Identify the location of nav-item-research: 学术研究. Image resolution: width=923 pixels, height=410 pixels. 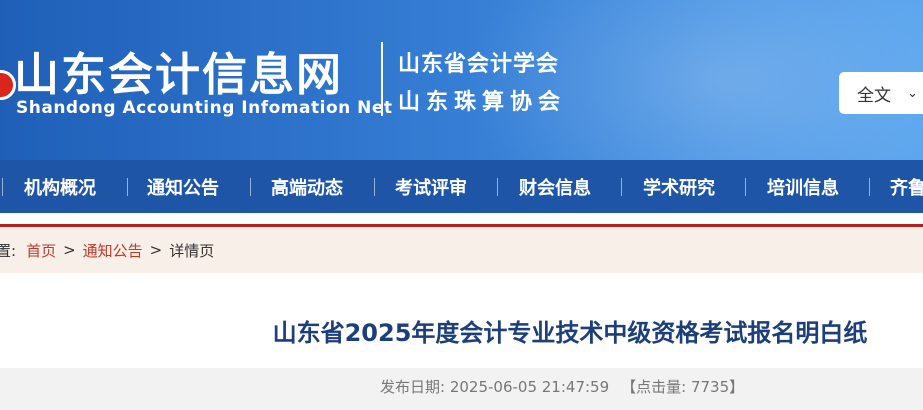
(679, 186).